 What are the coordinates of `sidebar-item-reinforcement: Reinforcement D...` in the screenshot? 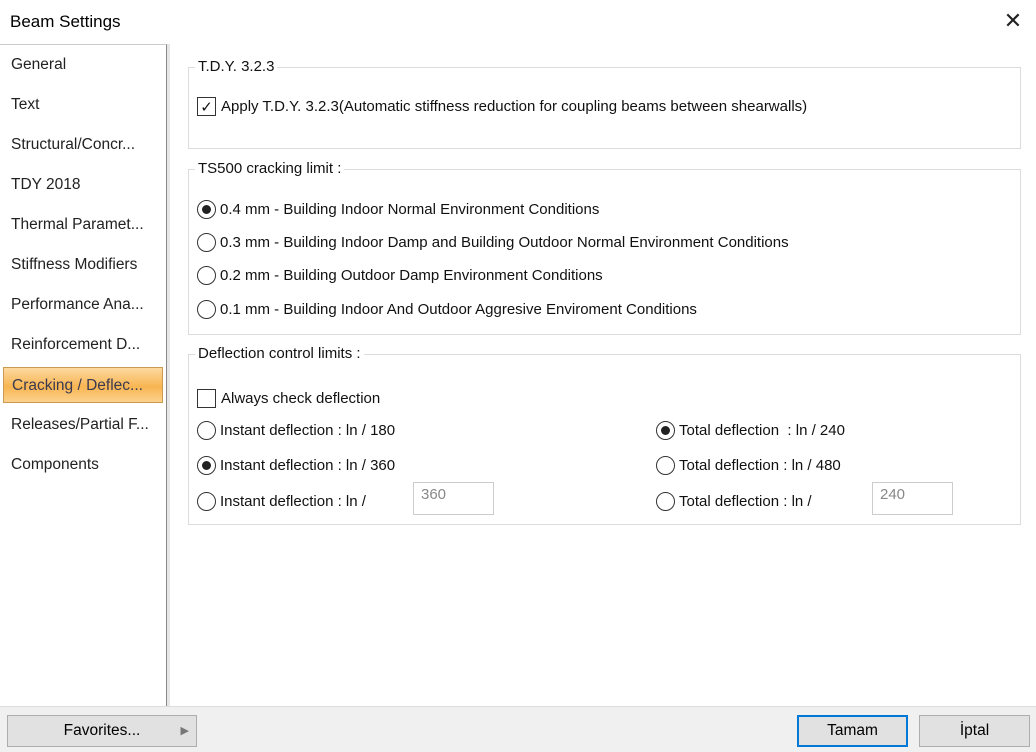 It's located at (83, 345).